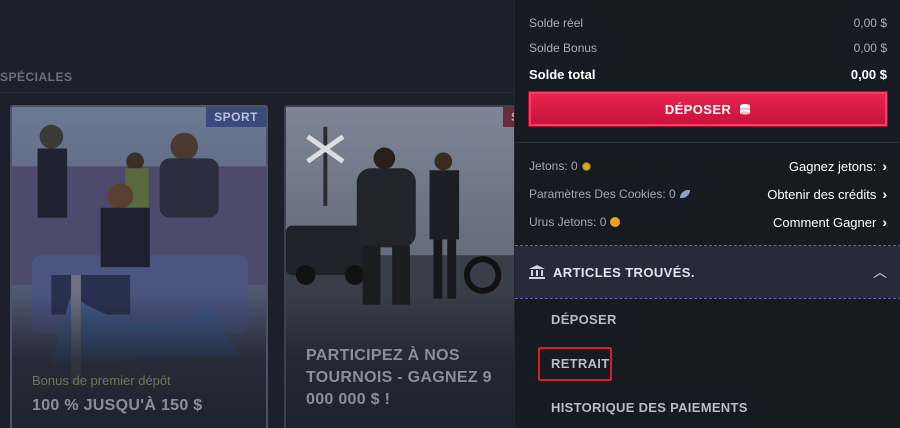 This screenshot has height=428, width=900. Describe the element at coordinates (868, 74) in the screenshot. I see `total-balance-value: 0,00 $` at that location.